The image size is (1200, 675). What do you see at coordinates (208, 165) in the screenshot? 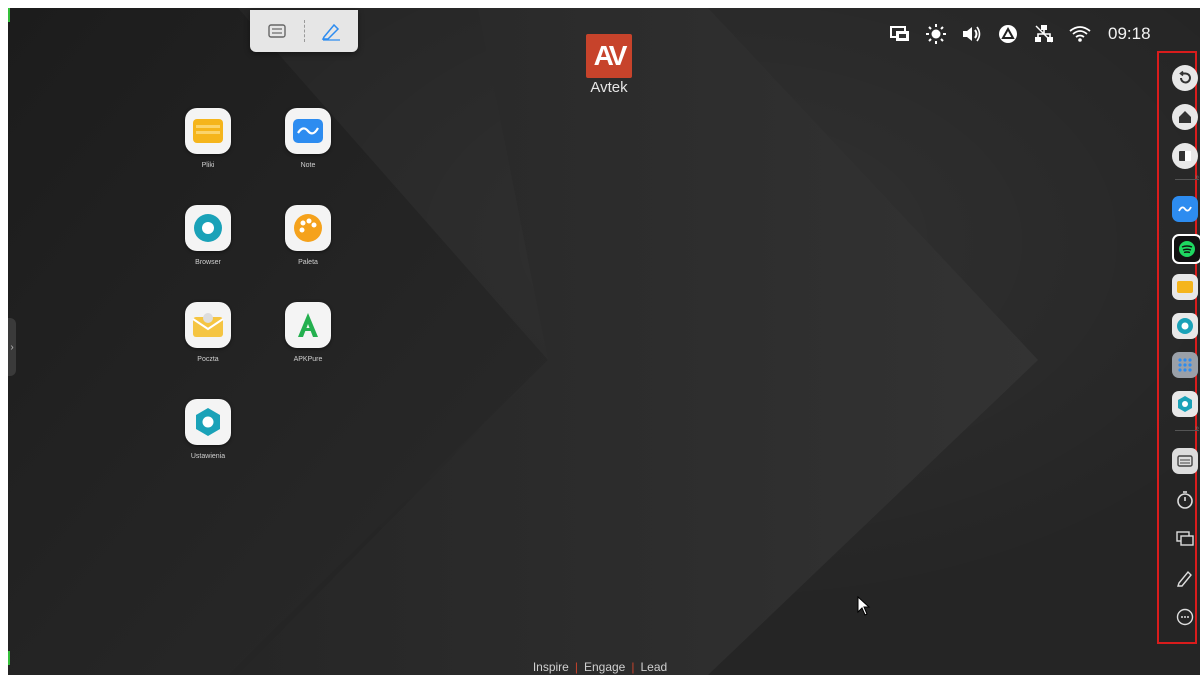
I see `app-label: Pliki` at bounding box center [208, 165].